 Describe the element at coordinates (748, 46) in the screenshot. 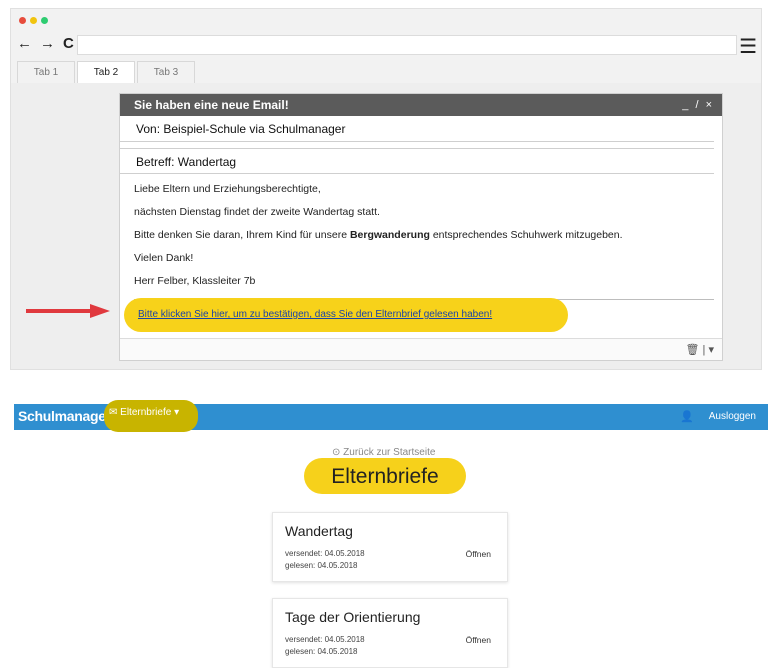

I see `hamburger-menu-icon: ☰` at that location.